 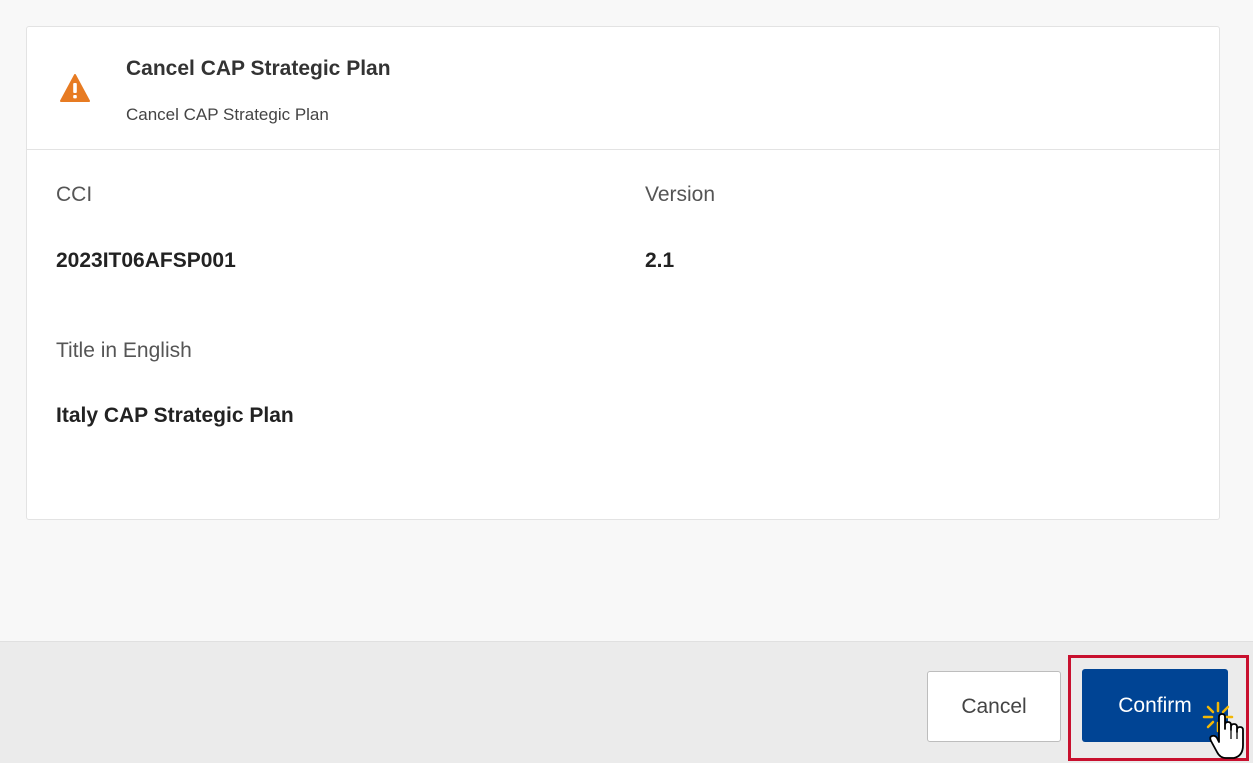 I want to click on title-english-label: Title in English, so click(x=124, y=350).